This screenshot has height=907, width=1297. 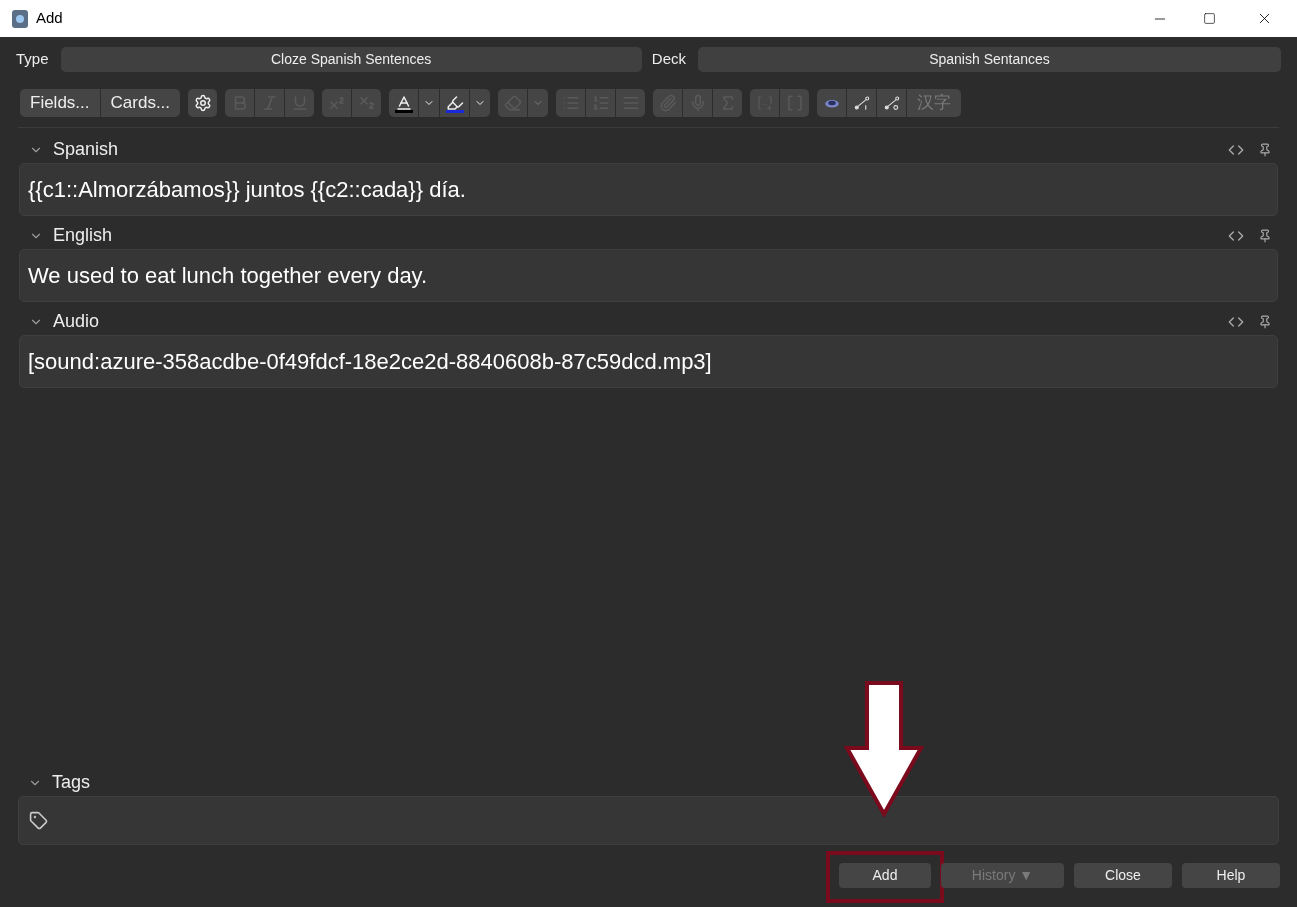 What do you see at coordinates (648, 189) in the screenshot?
I see `field-editor: {{c1::Almorzábamos}} juntos {{c2::cada}} día.` at bounding box center [648, 189].